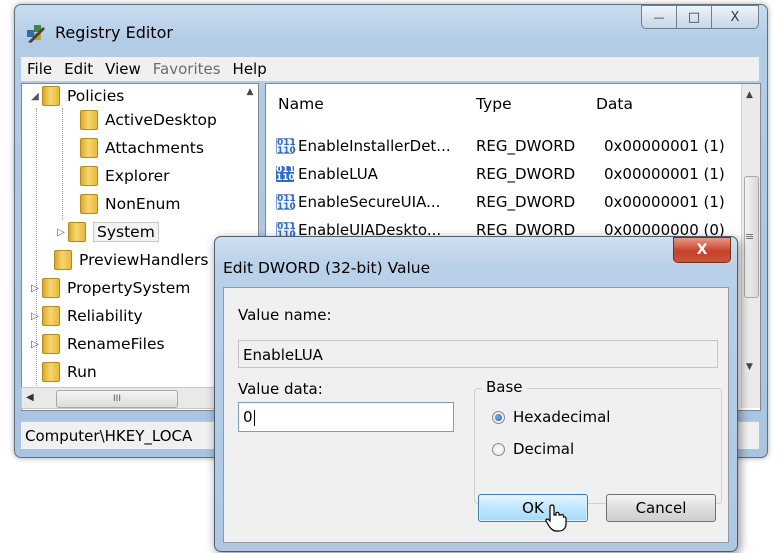  Describe the element at coordinates (327, 268) in the screenshot. I see `dialog-title: Edit DWORD (32-bit) Value` at that location.